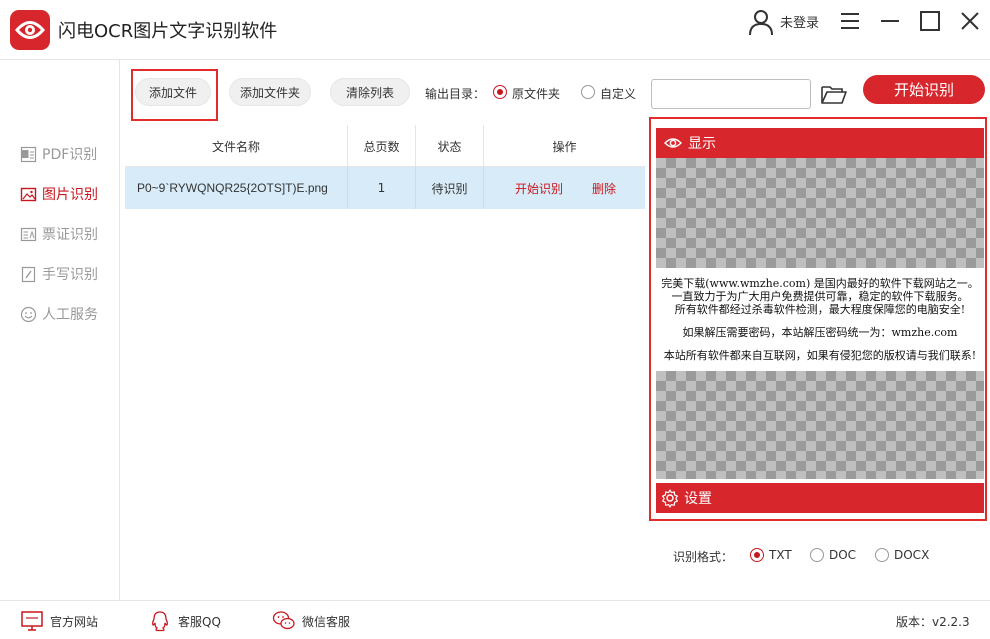 This screenshot has height=639, width=990. Describe the element at coordinates (850, 21) in the screenshot. I see `menu-icon` at that location.